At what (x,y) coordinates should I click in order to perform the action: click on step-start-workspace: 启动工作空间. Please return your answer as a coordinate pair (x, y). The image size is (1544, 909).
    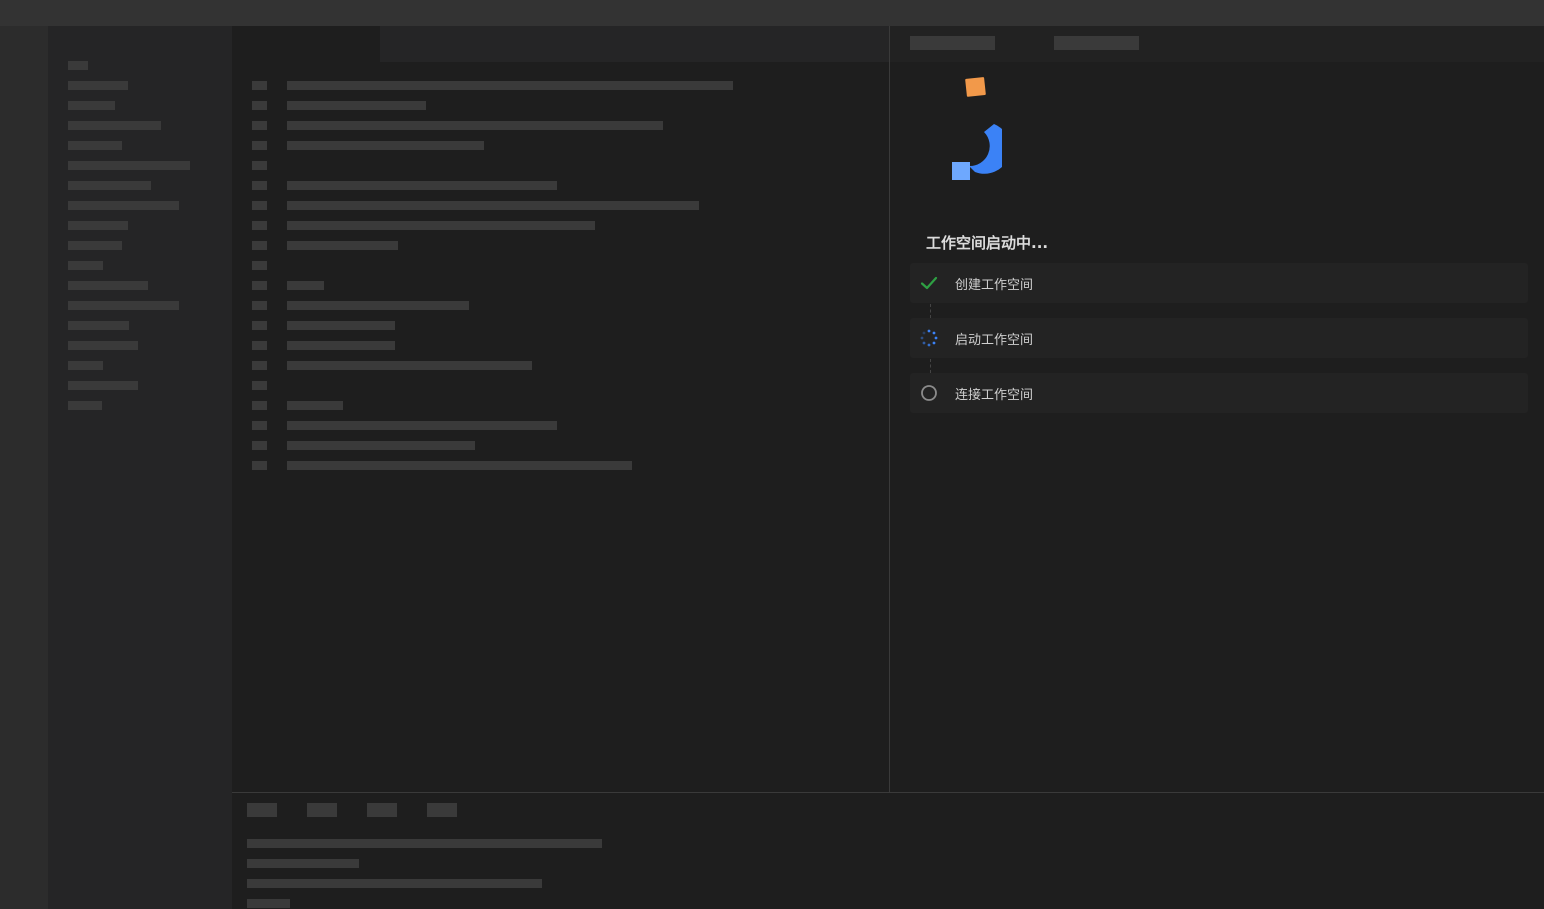
    Looking at the image, I should click on (1219, 338).